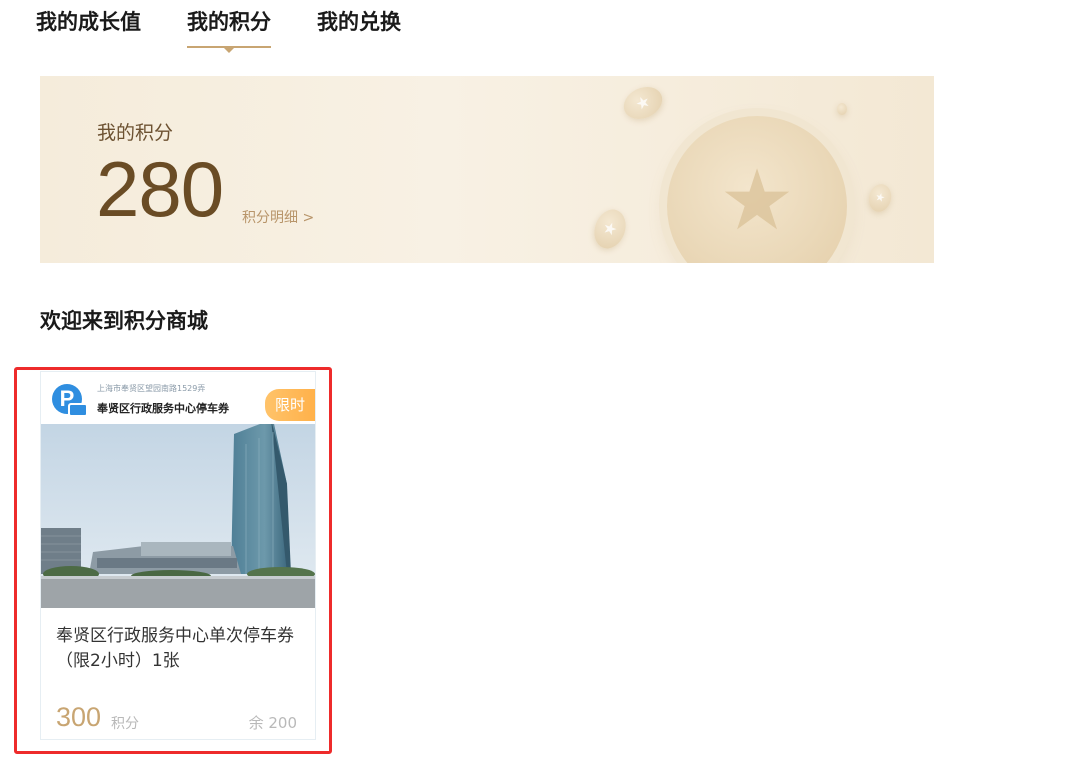  I want to click on parking-icon: P, so click(70, 400).